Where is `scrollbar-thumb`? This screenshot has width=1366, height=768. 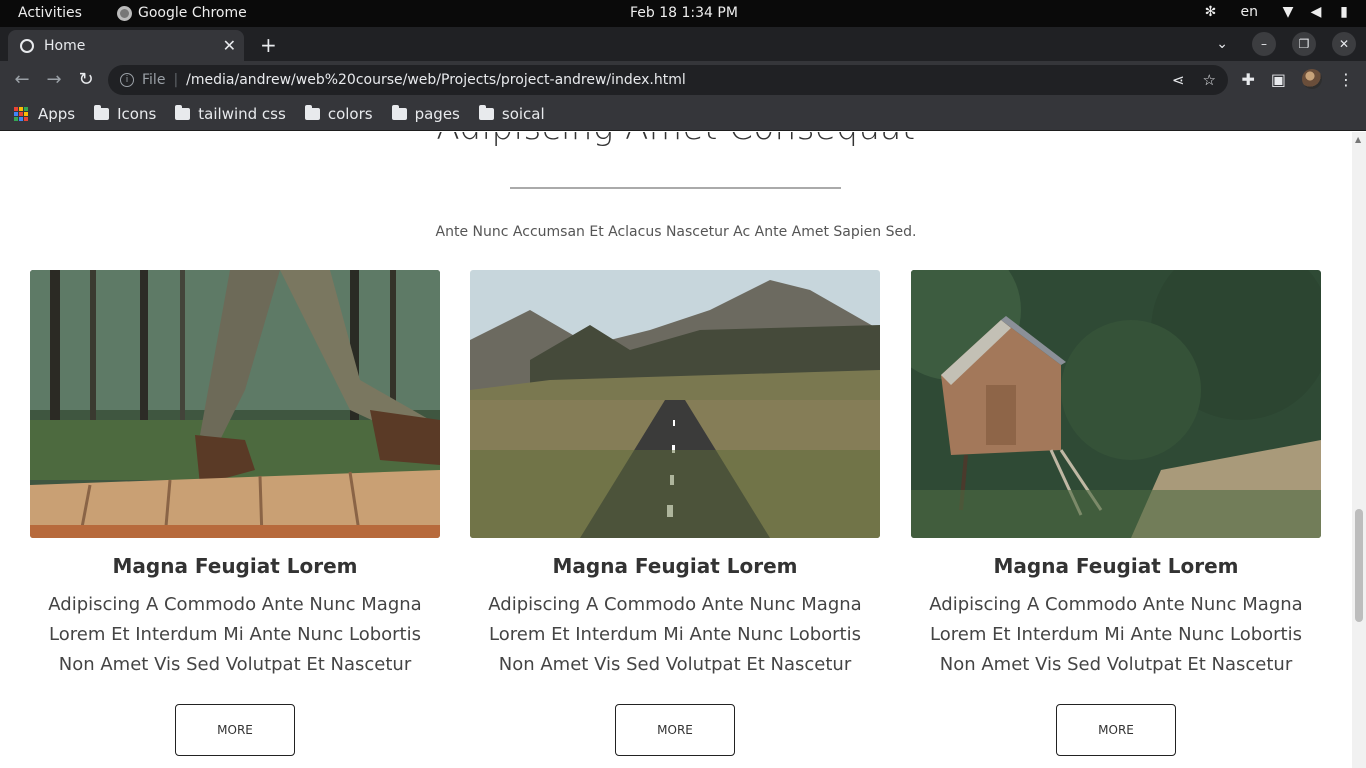
scrollbar-thumb is located at coordinates (1359, 565).